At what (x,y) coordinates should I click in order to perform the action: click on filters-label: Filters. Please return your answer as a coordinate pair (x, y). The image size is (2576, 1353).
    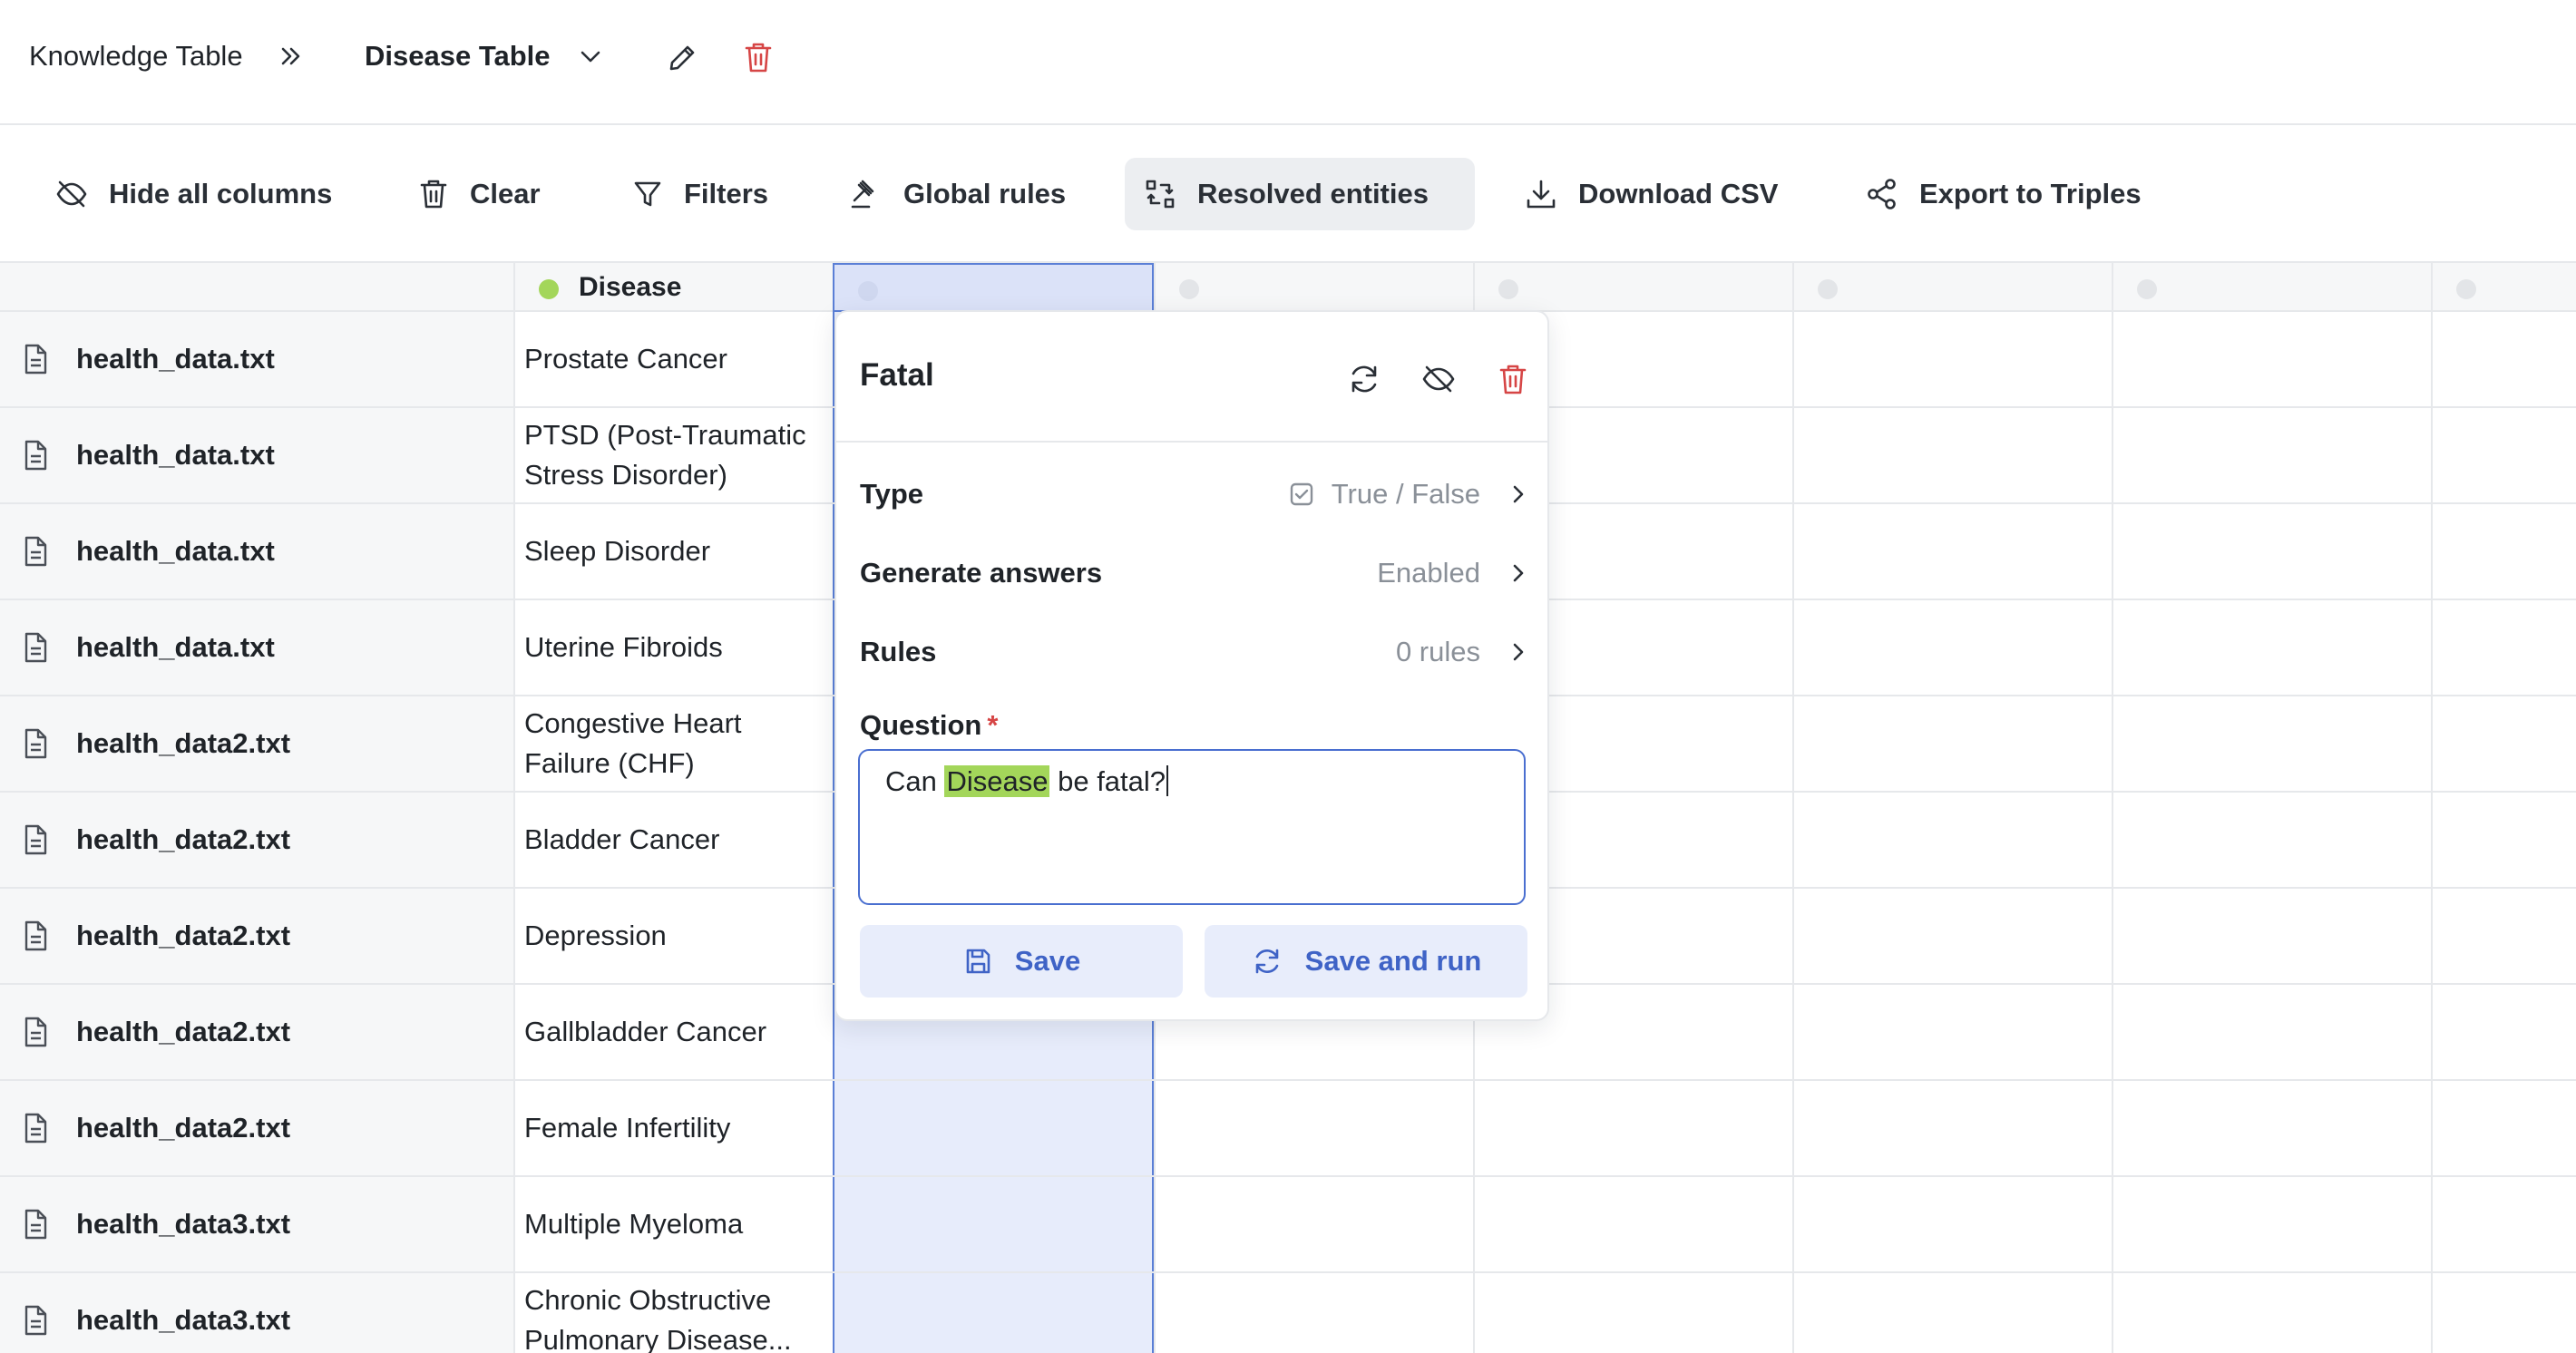
    Looking at the image, I should click on (726, 193).